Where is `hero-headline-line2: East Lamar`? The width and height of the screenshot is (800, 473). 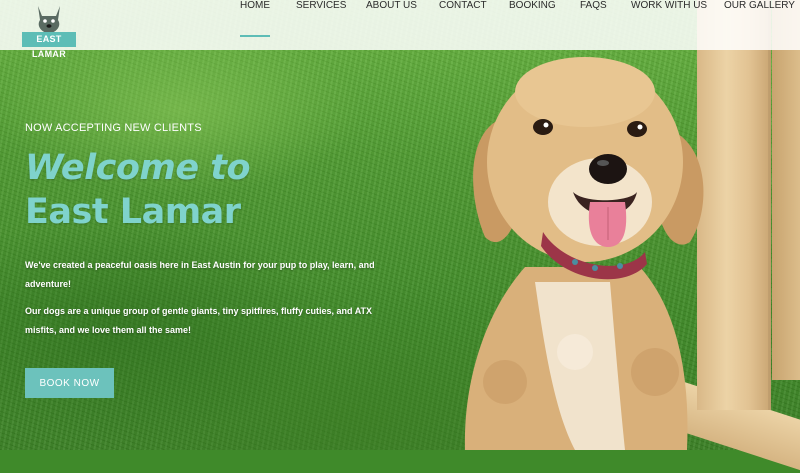
hero-headline-line2: East Lamar is located at coordinates (133, 212).